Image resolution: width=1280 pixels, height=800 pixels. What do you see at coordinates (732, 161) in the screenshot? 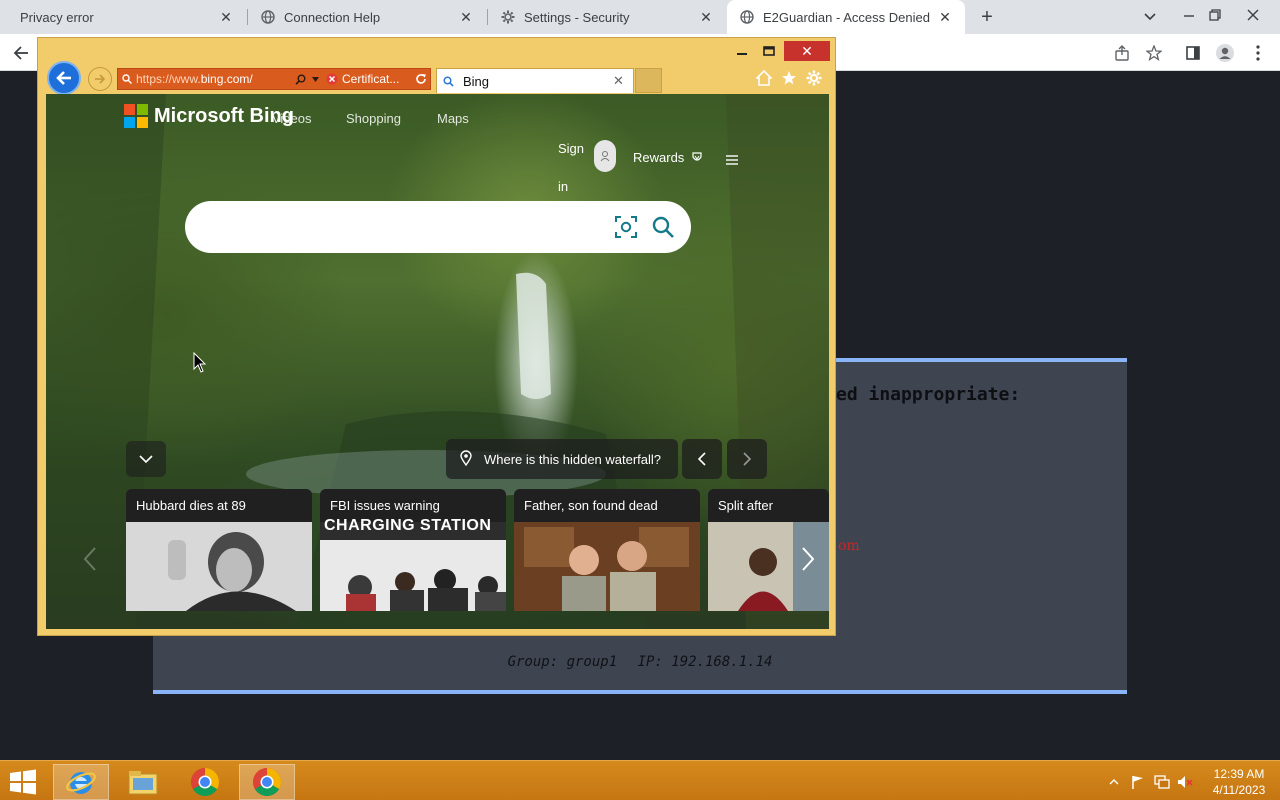
I see `hamburger-menu-icon` at bounding box center [732, 161].